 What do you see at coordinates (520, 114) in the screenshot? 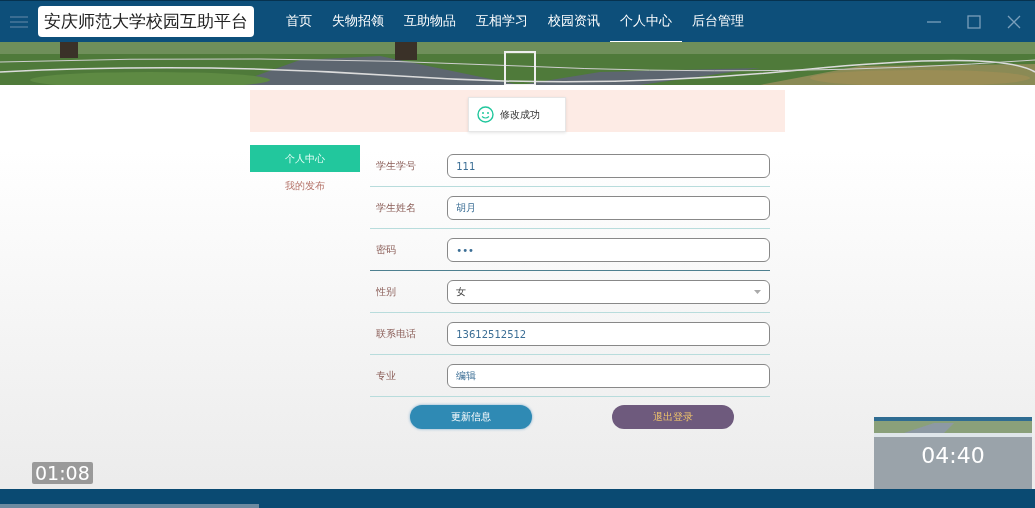
I see `toast-text: 修改成功` at bounding box center [520, 114].